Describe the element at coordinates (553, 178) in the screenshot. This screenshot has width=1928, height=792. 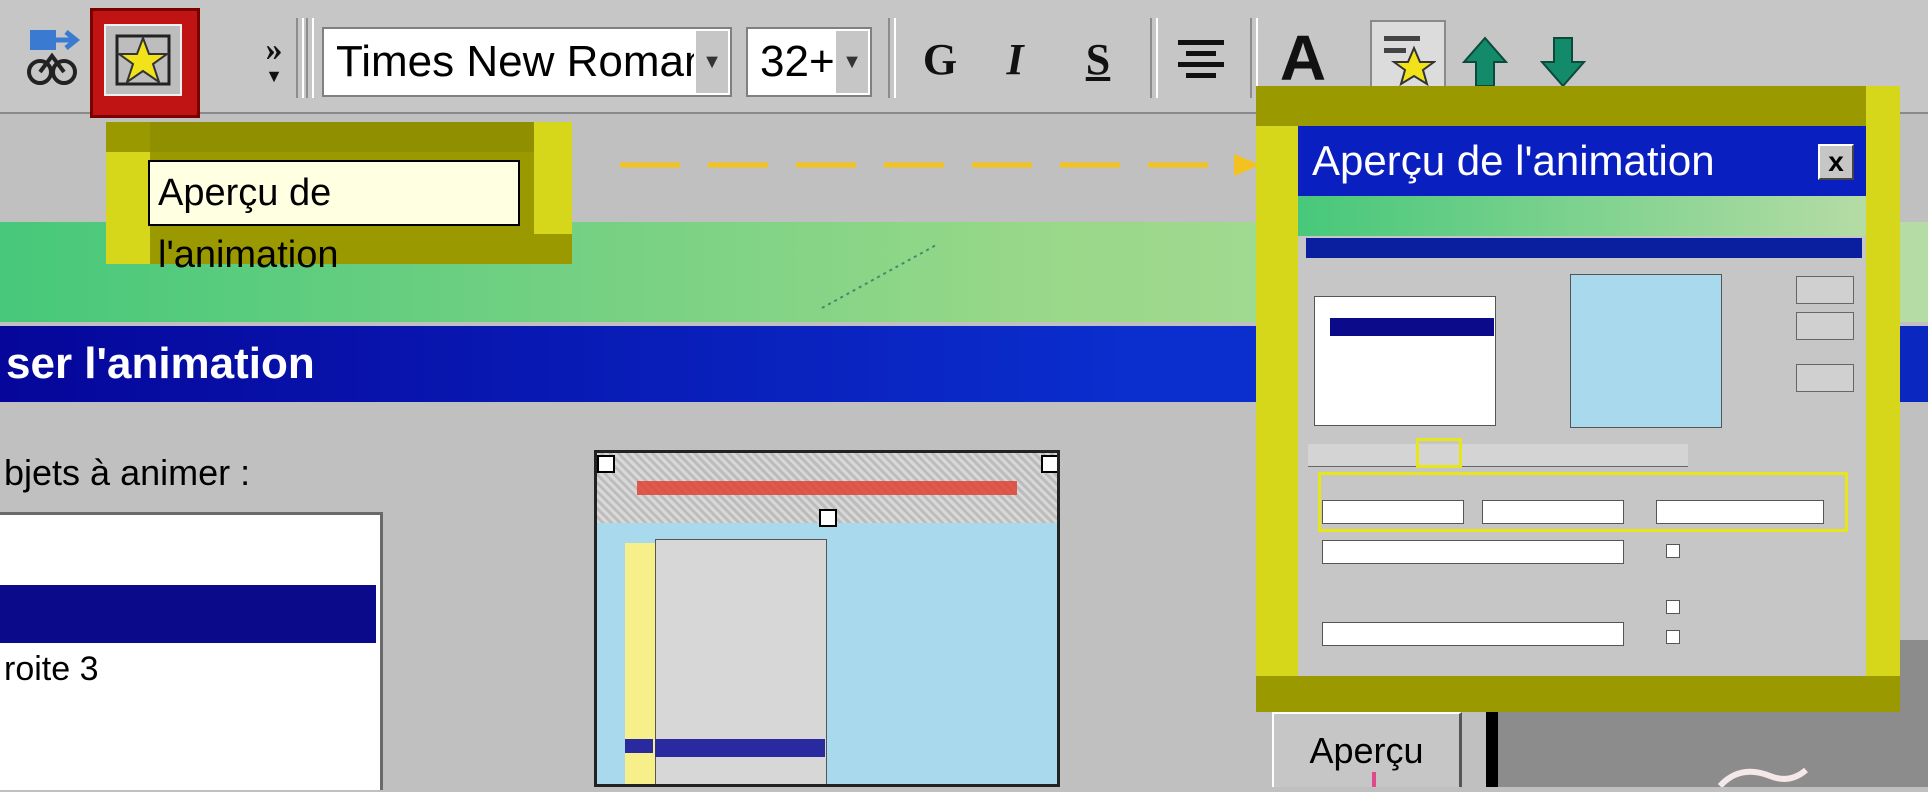
I see `callout-bevel-right` at that location.